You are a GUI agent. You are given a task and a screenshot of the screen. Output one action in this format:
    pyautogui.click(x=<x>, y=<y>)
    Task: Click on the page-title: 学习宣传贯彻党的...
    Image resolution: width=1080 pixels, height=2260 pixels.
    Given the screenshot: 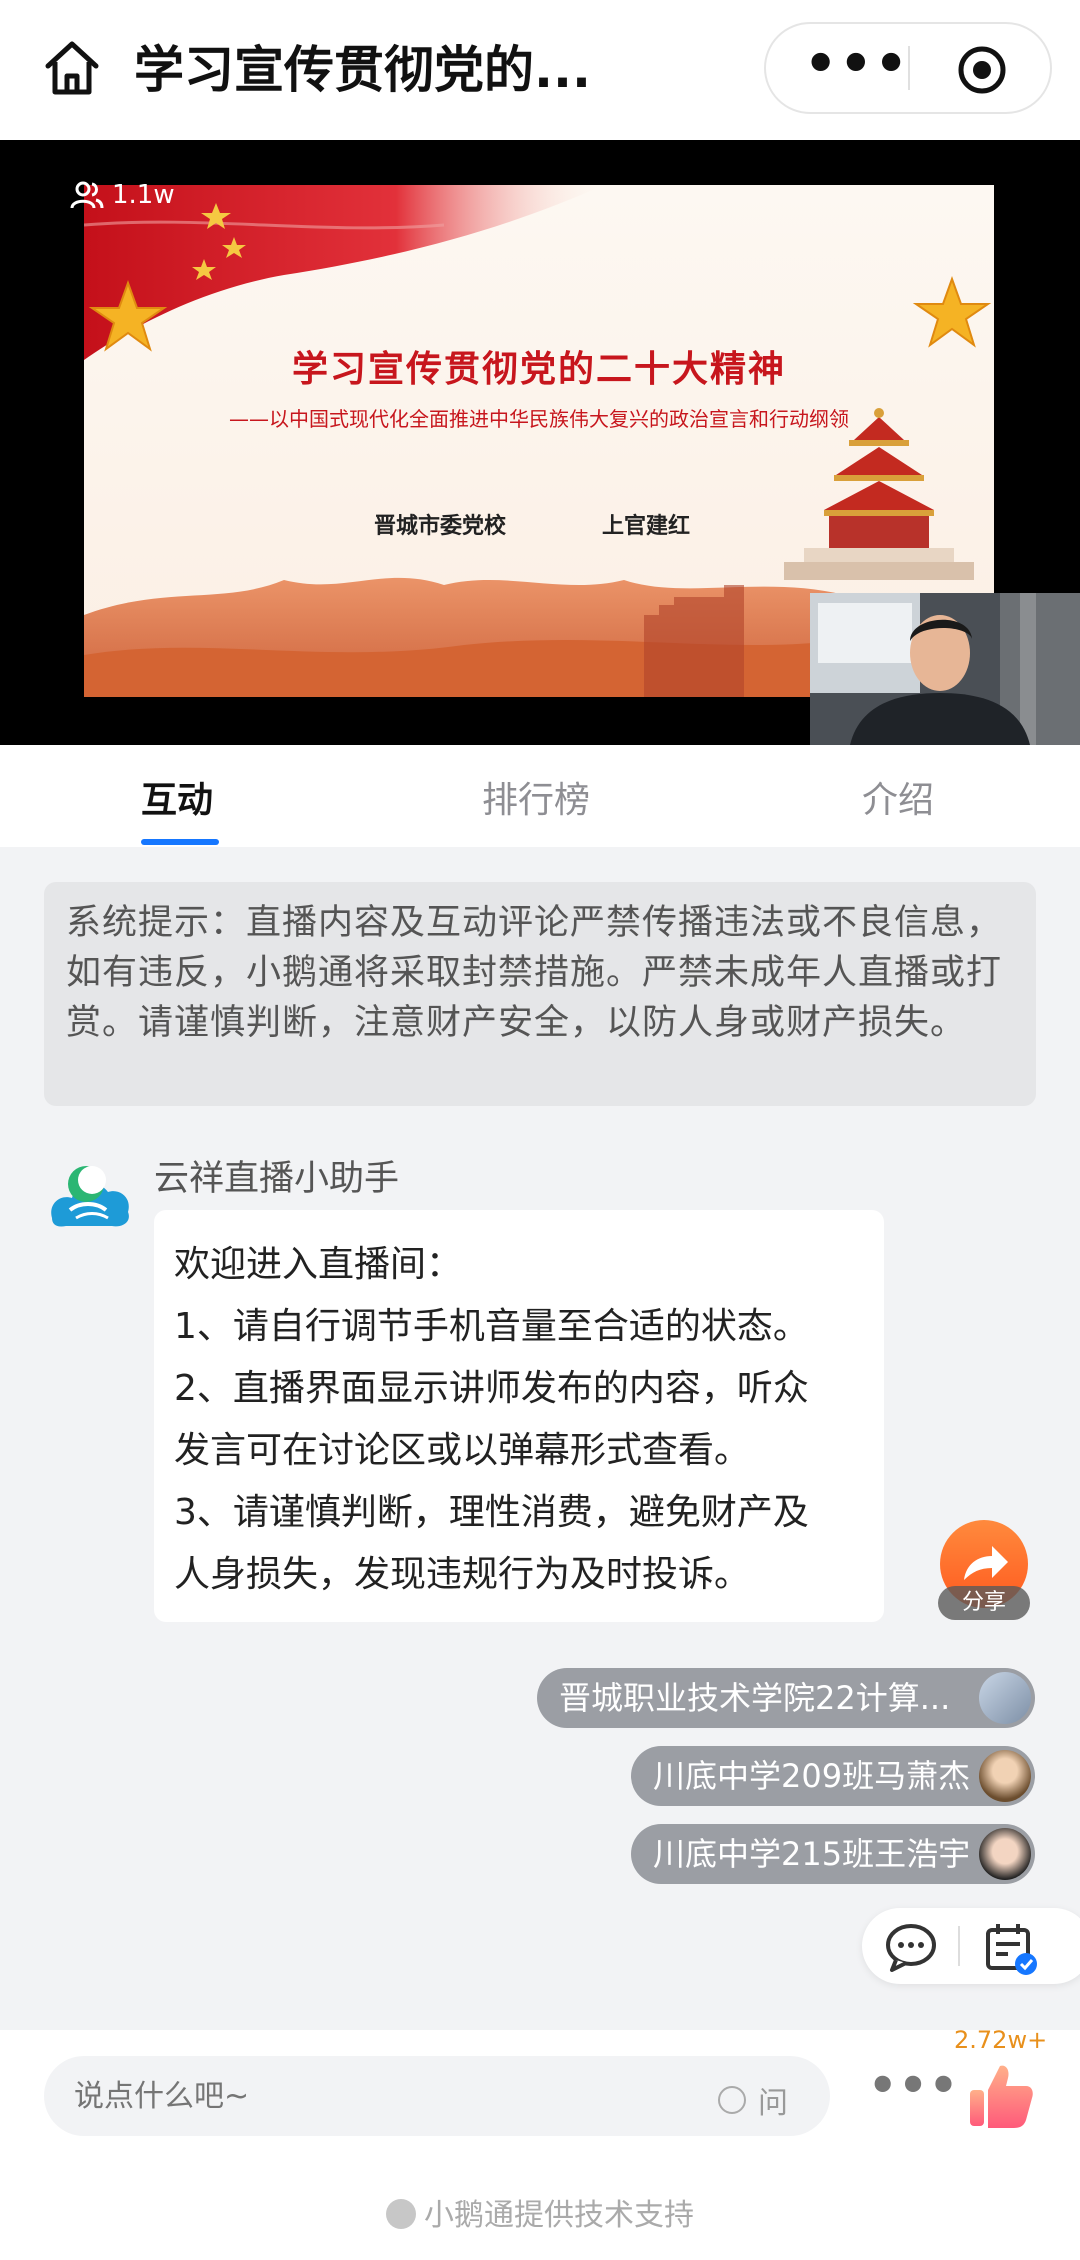 What is the action you would take?
    pyautogui.click(x=362, y=70)
    